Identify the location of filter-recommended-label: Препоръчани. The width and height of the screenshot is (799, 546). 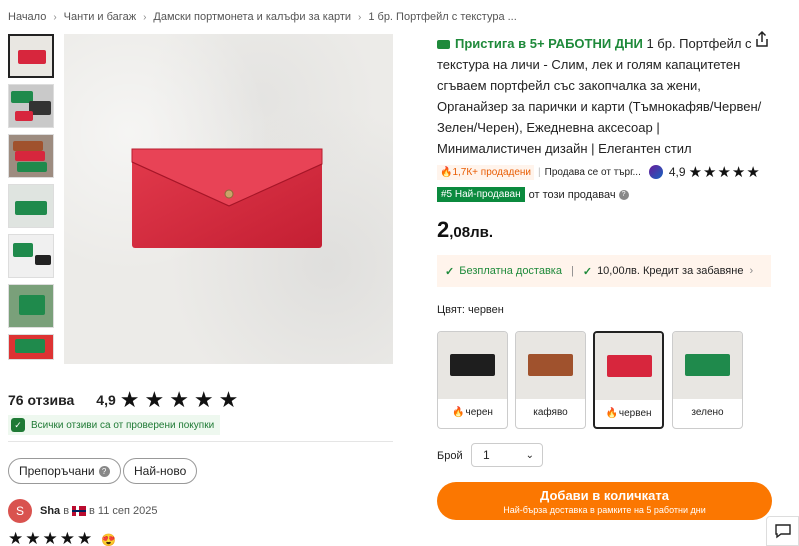
(57, 471).